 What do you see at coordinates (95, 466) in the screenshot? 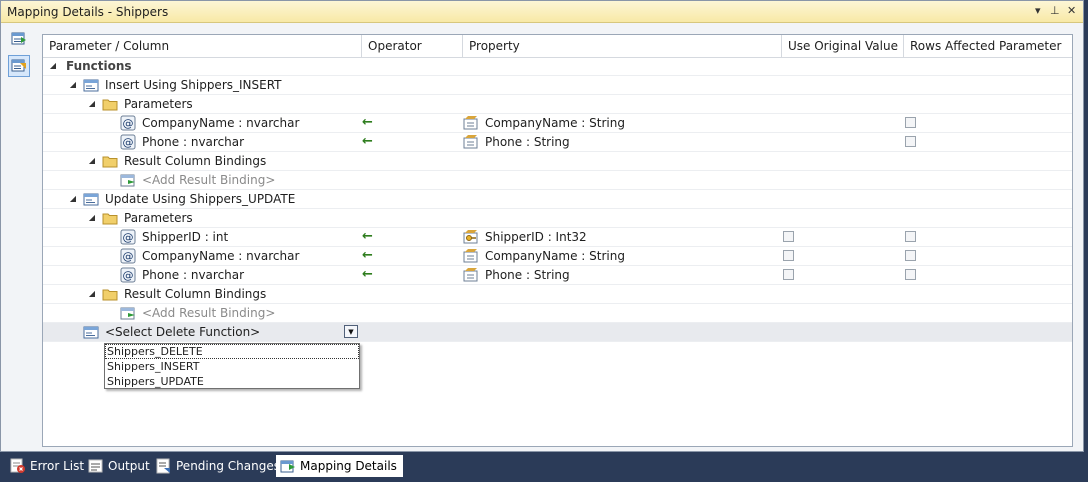
I see `output-icon` at bounding box center [95, 466].